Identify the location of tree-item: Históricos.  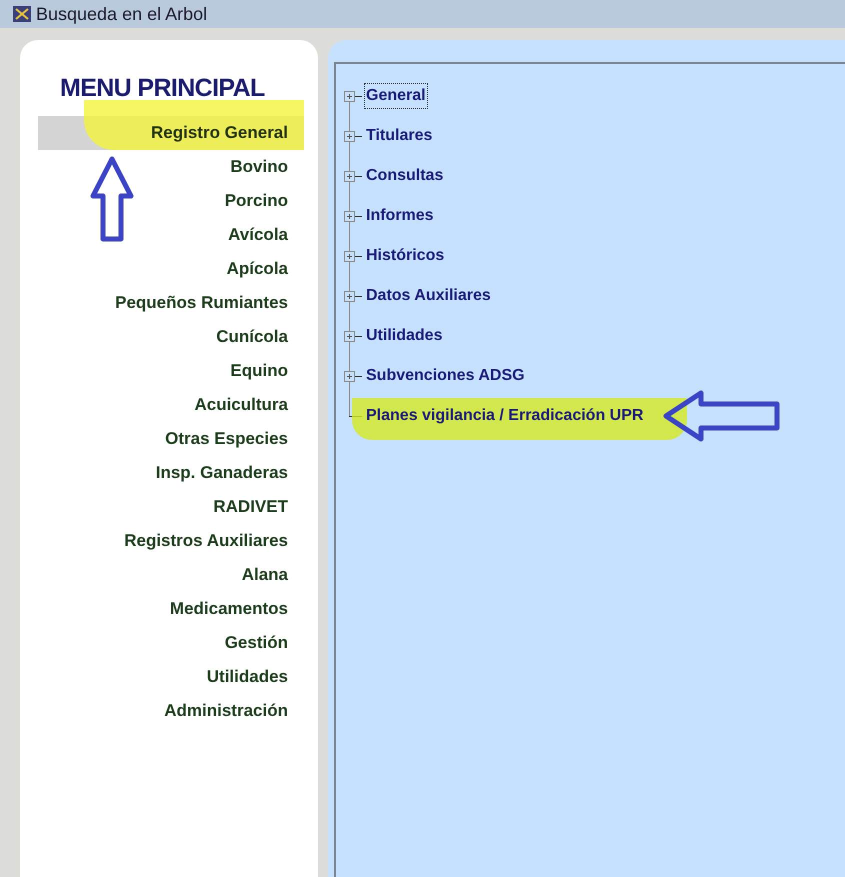
(405, 256).